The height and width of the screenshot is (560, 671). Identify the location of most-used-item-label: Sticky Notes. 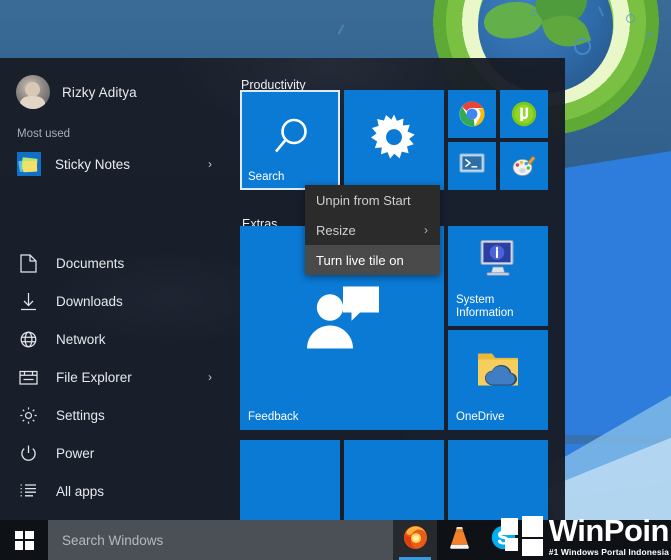
(93, 164).